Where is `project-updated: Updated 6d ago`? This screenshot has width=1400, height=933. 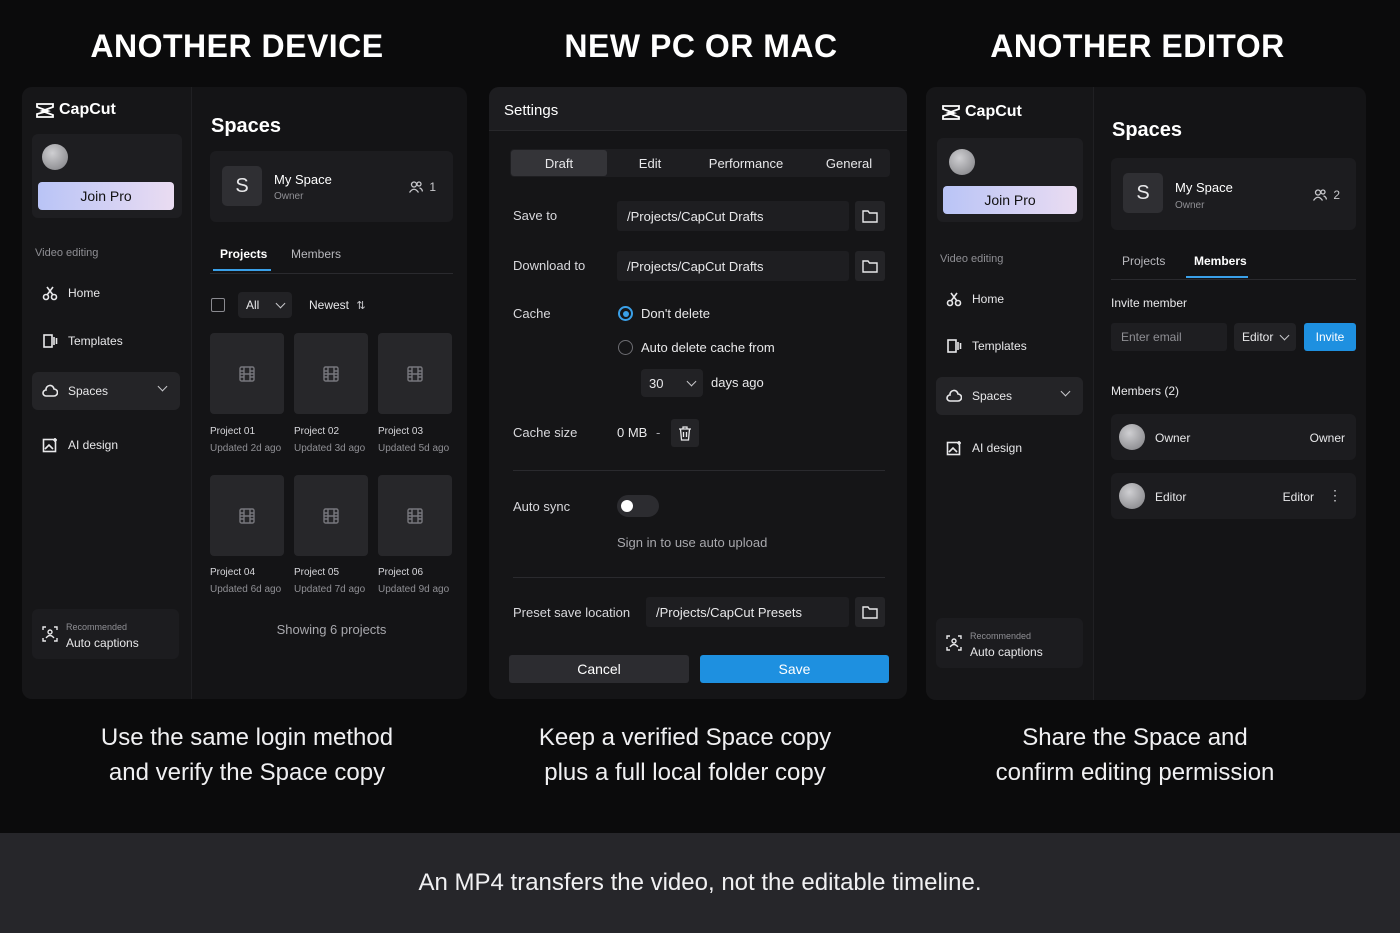
project-updated: Updated 6d ago is located at coordinates (246, 589).